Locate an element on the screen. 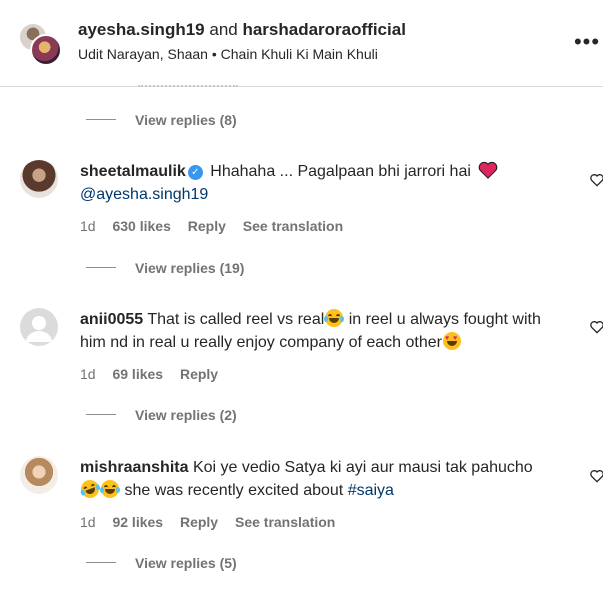  view-replies-label: View replies (5) is located at coordinates (186, 562).